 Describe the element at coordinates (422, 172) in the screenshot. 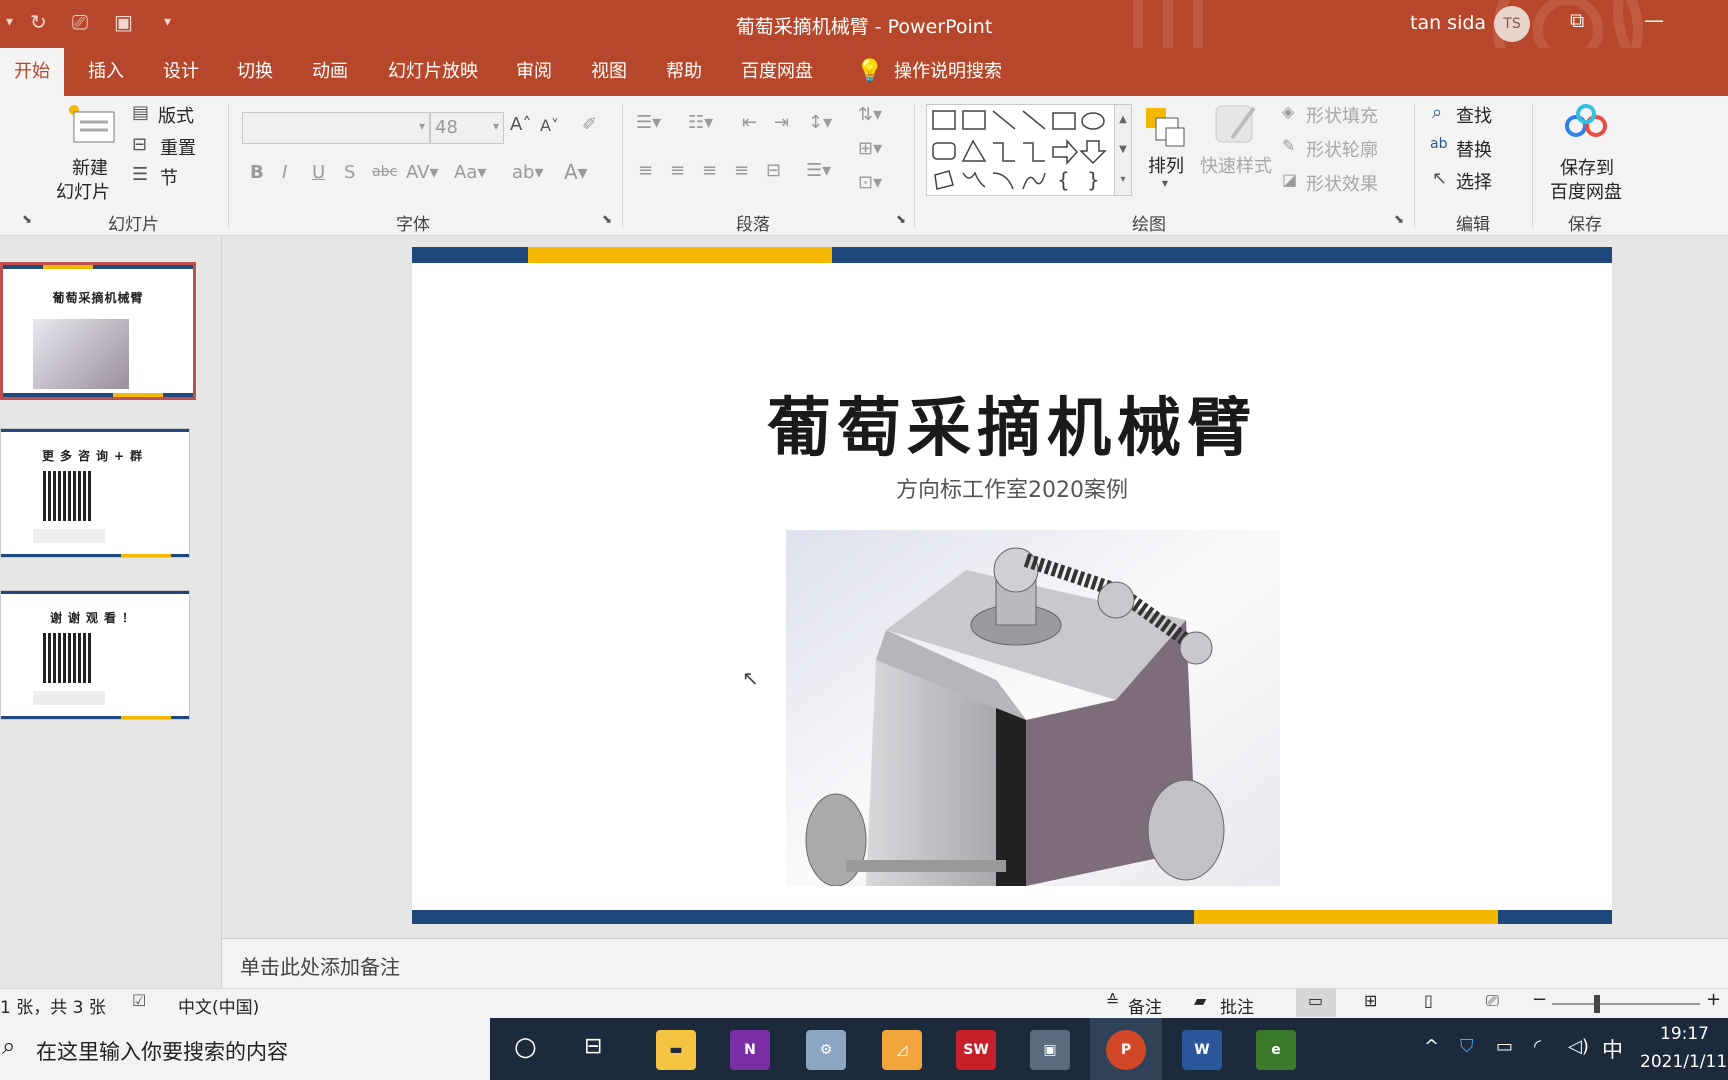

I see `character-spacing-icon: AV▾` at that location.